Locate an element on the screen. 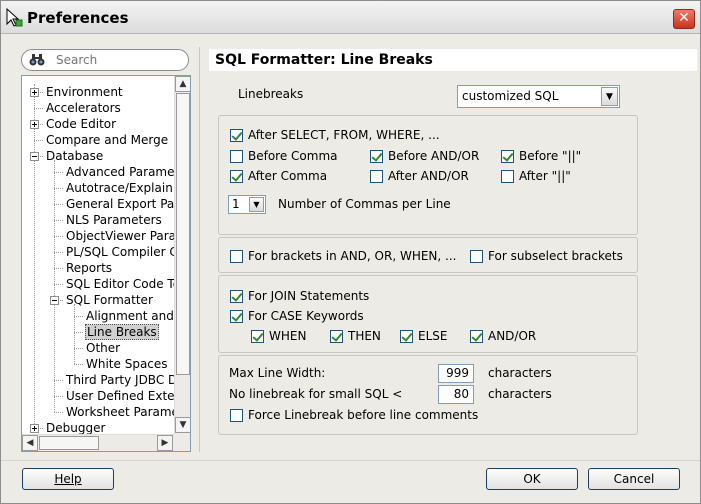  scroll-up-arrow-icon: ▲ is located at coordinates (182, 84).